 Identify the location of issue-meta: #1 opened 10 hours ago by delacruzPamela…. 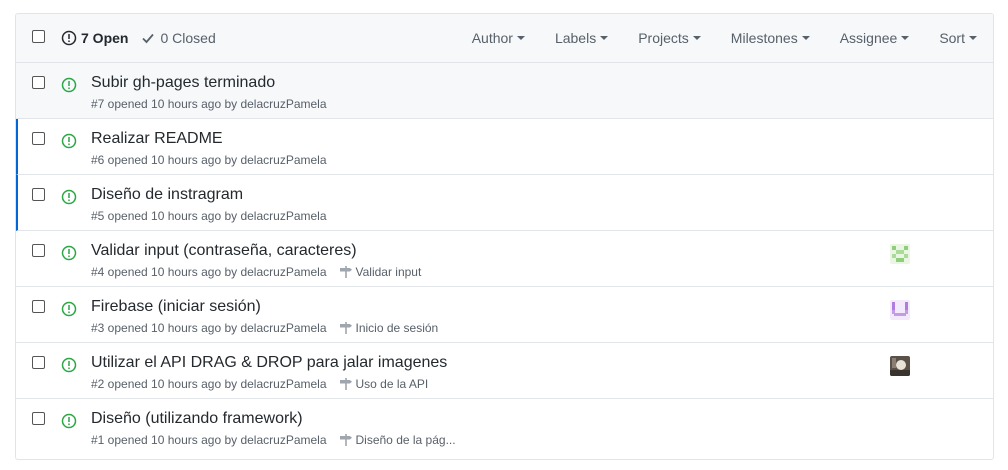
(273, 440).